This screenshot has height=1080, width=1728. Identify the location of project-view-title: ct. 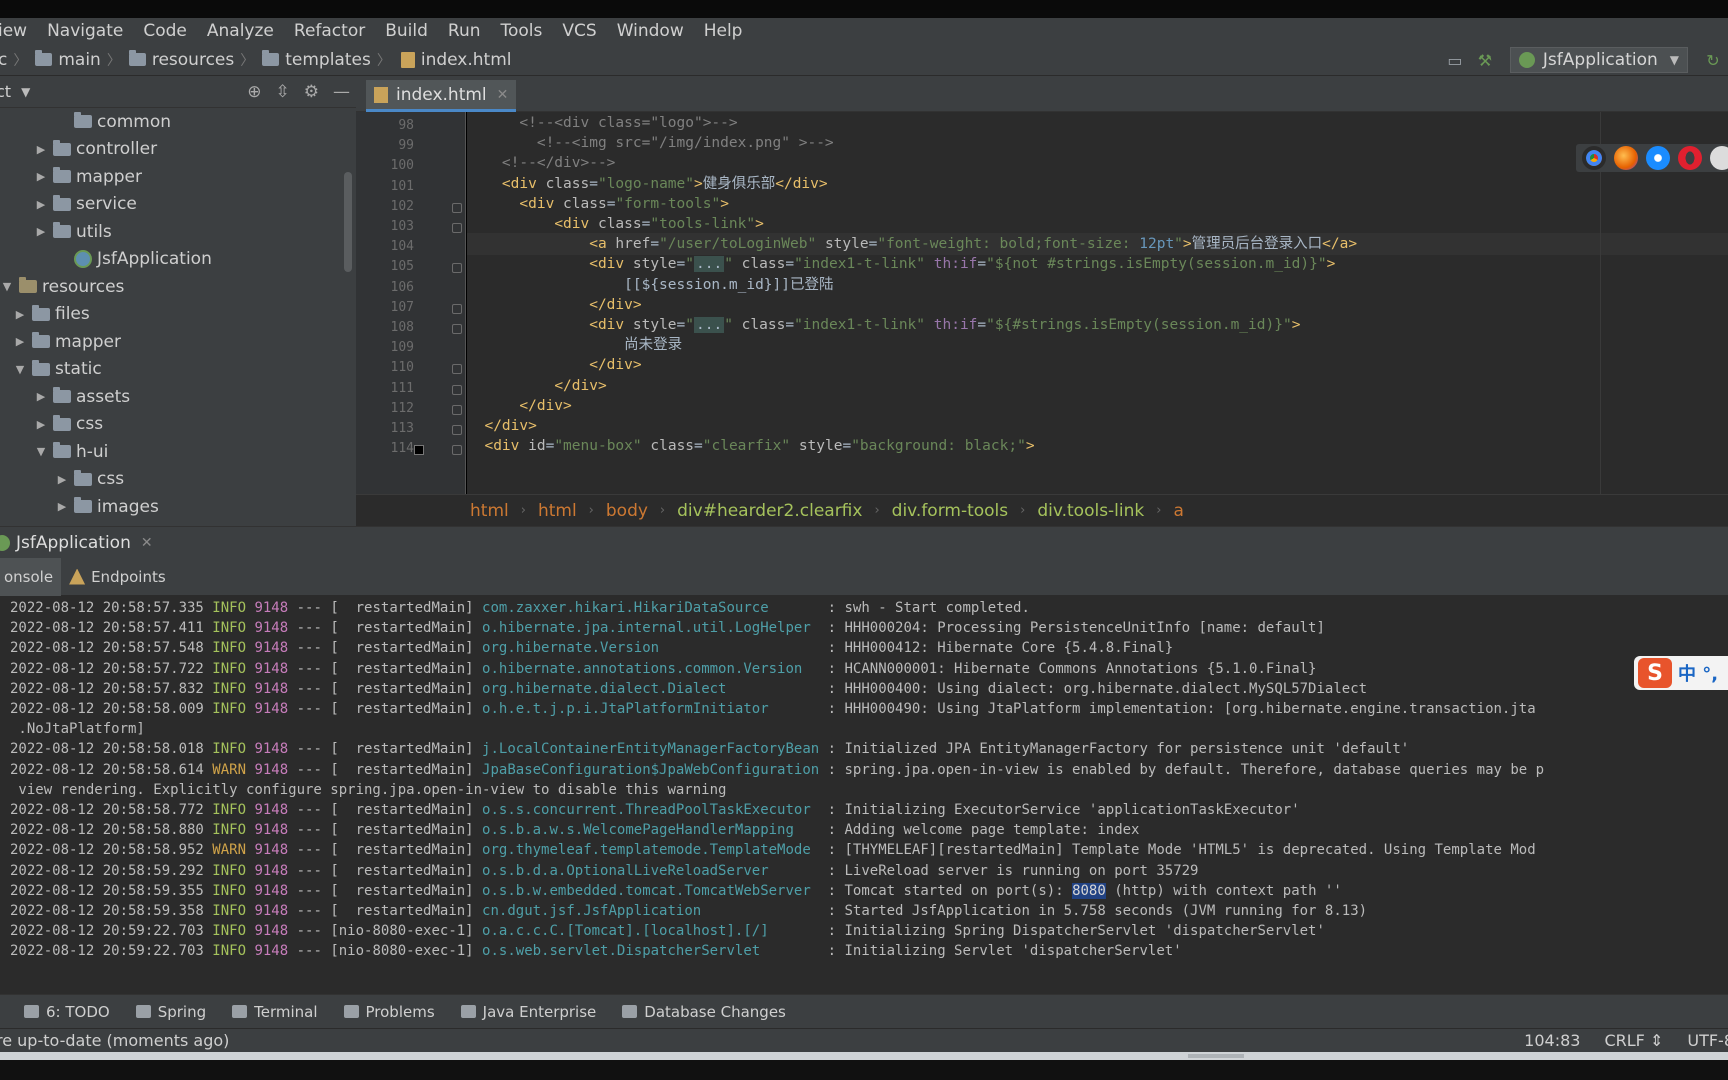
(5, 91).